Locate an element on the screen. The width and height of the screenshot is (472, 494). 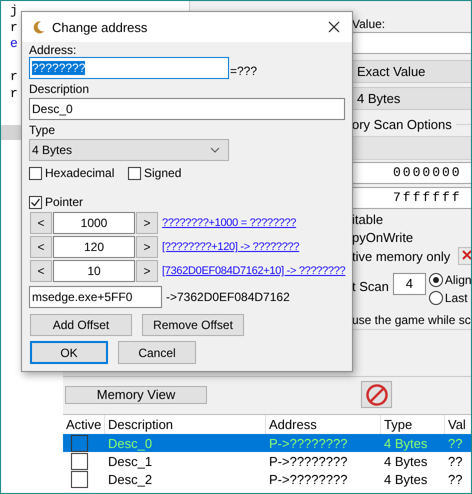
pointer-link: [????????+120] -> ???????? is located at coordinates (231, 247).